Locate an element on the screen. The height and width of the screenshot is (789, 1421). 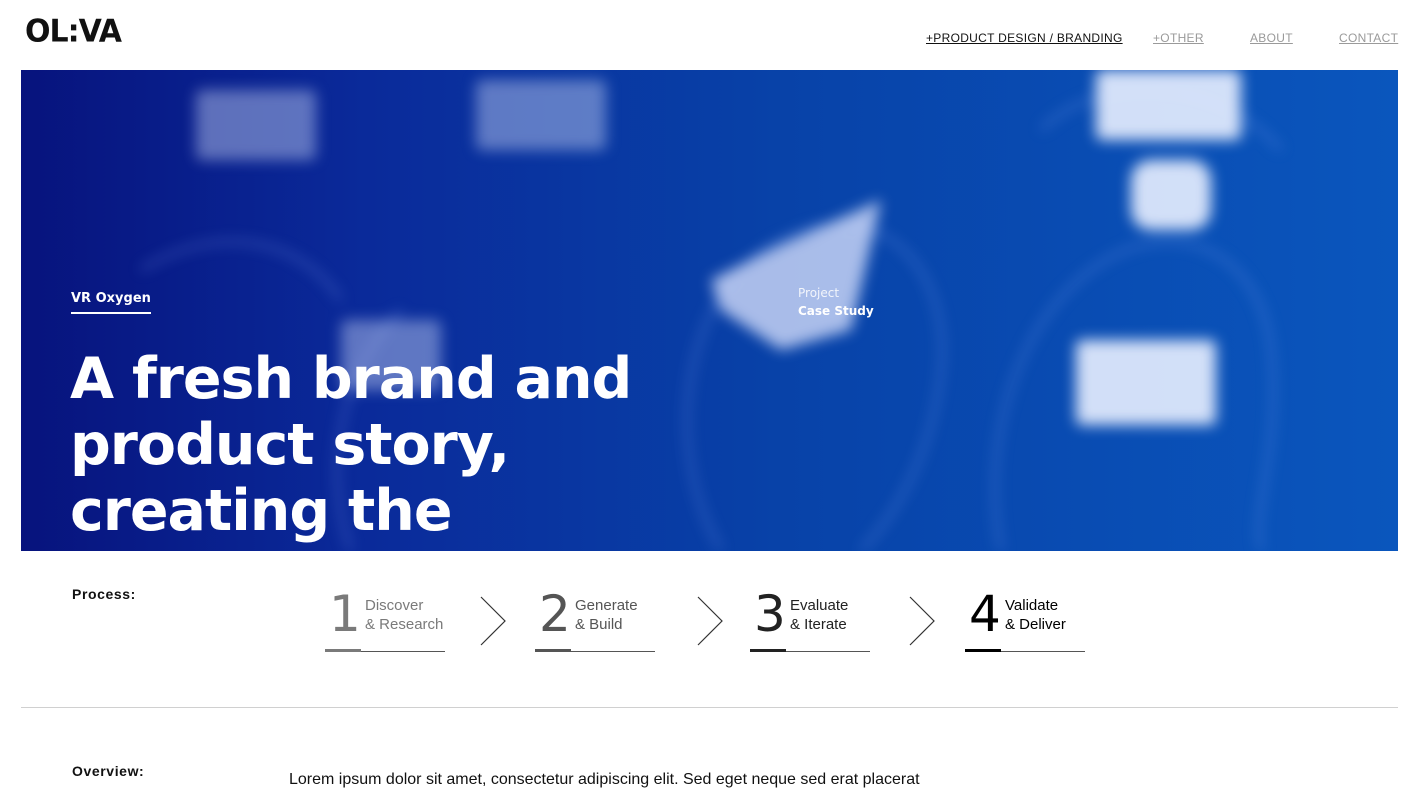
step-number: 2 is located at coordinates (555, 614).